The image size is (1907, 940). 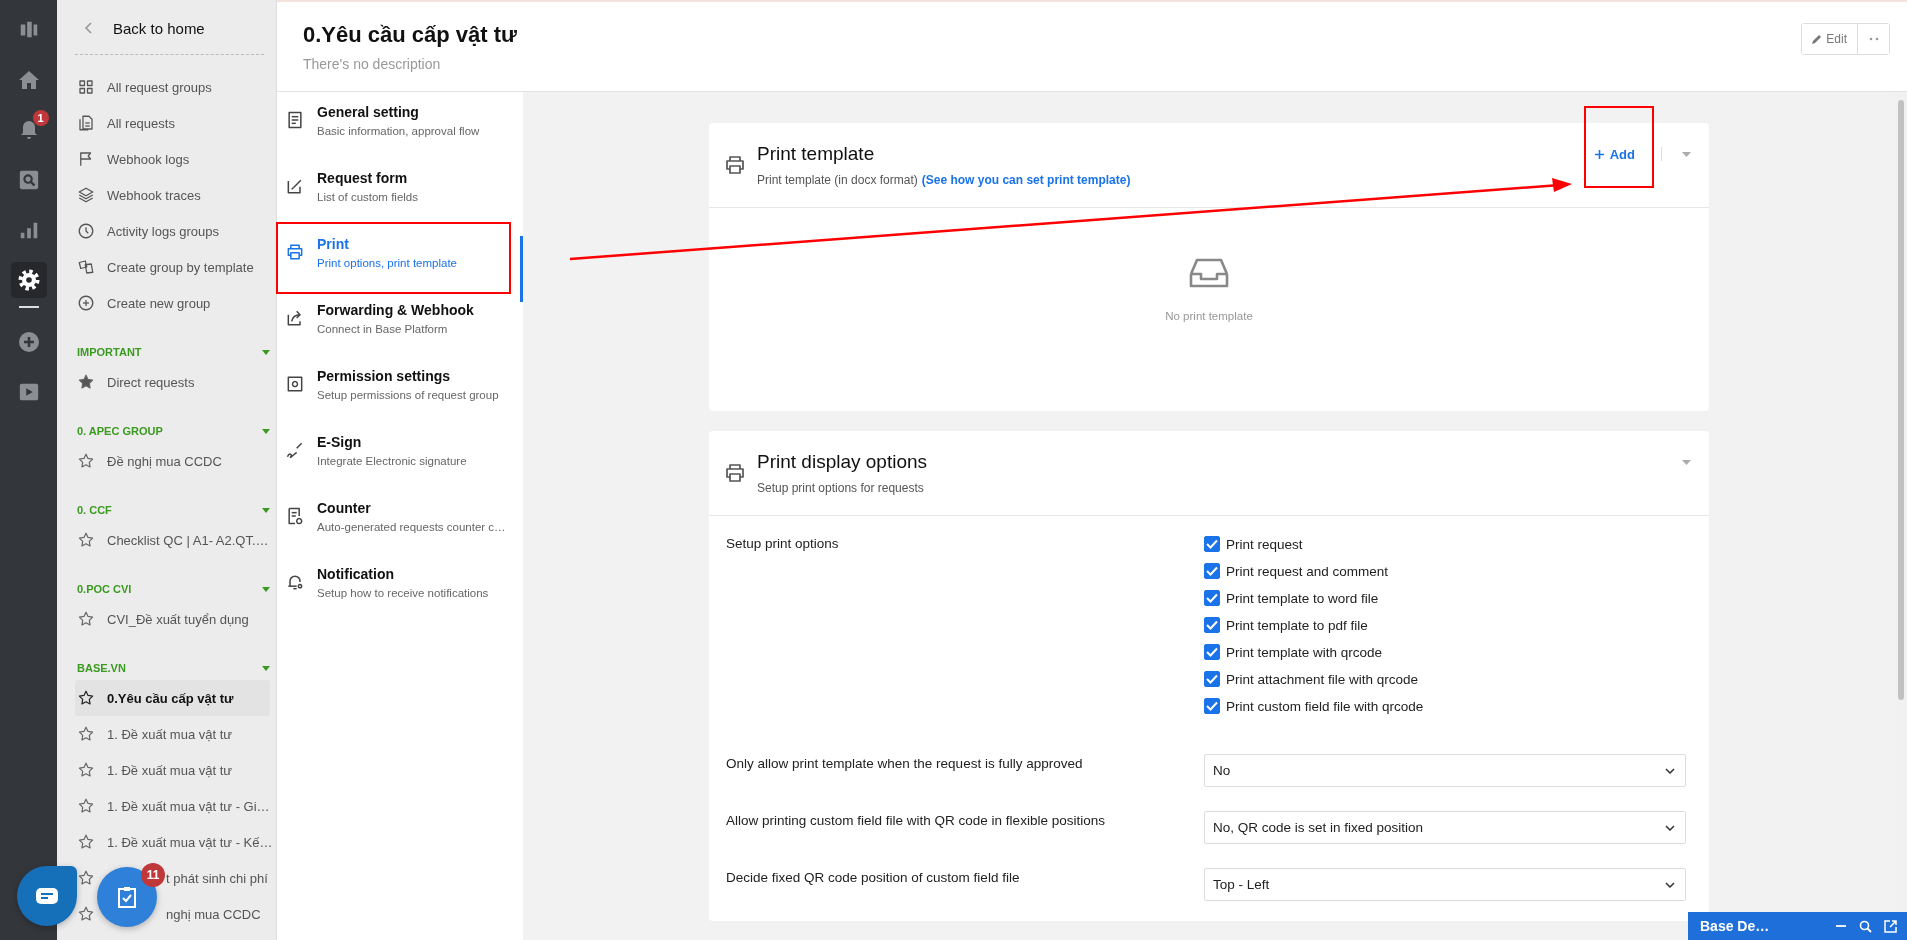 I want to click on settings-nav-item: Permission settings Setup permissions of request group, so click(x=400, y=401).